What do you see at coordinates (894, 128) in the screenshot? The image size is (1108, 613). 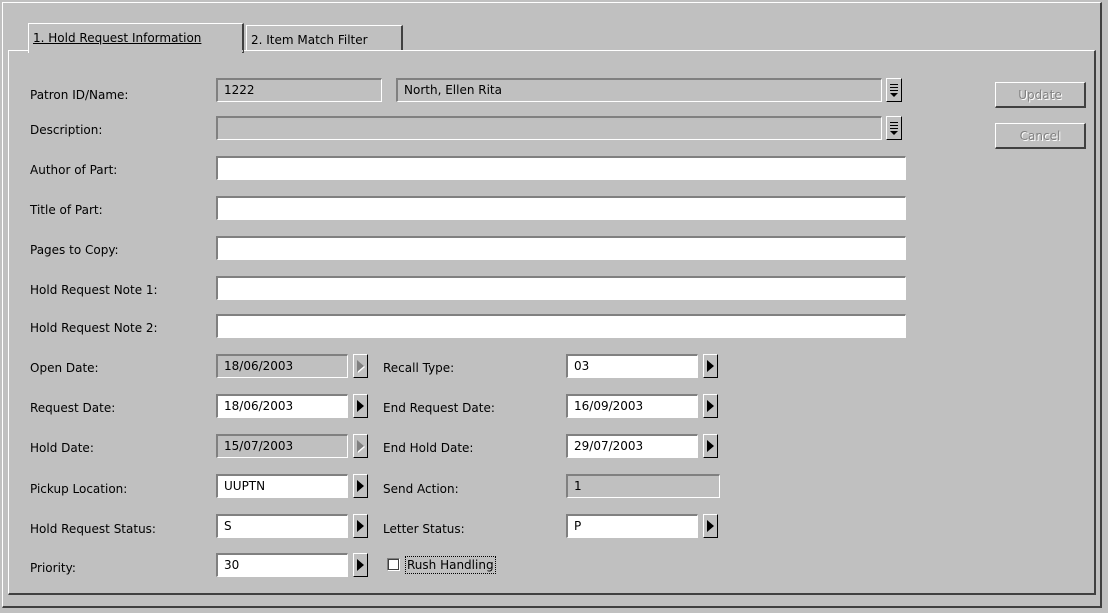 I see `description-list-button` at bounding box center [894, 128].